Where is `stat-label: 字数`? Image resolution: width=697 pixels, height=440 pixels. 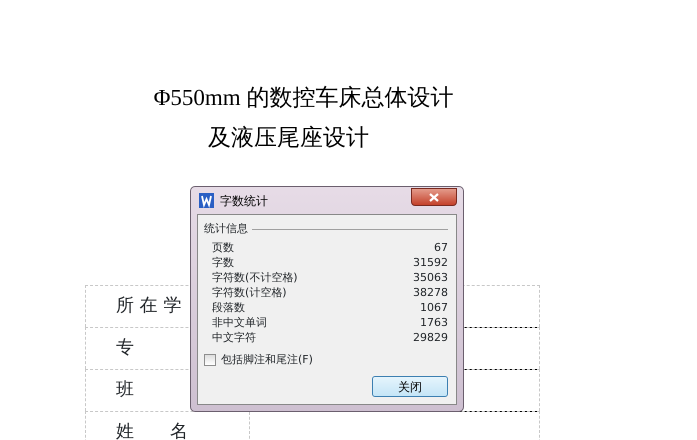 stat-label: 字数 is located at coordinates (223, 262).